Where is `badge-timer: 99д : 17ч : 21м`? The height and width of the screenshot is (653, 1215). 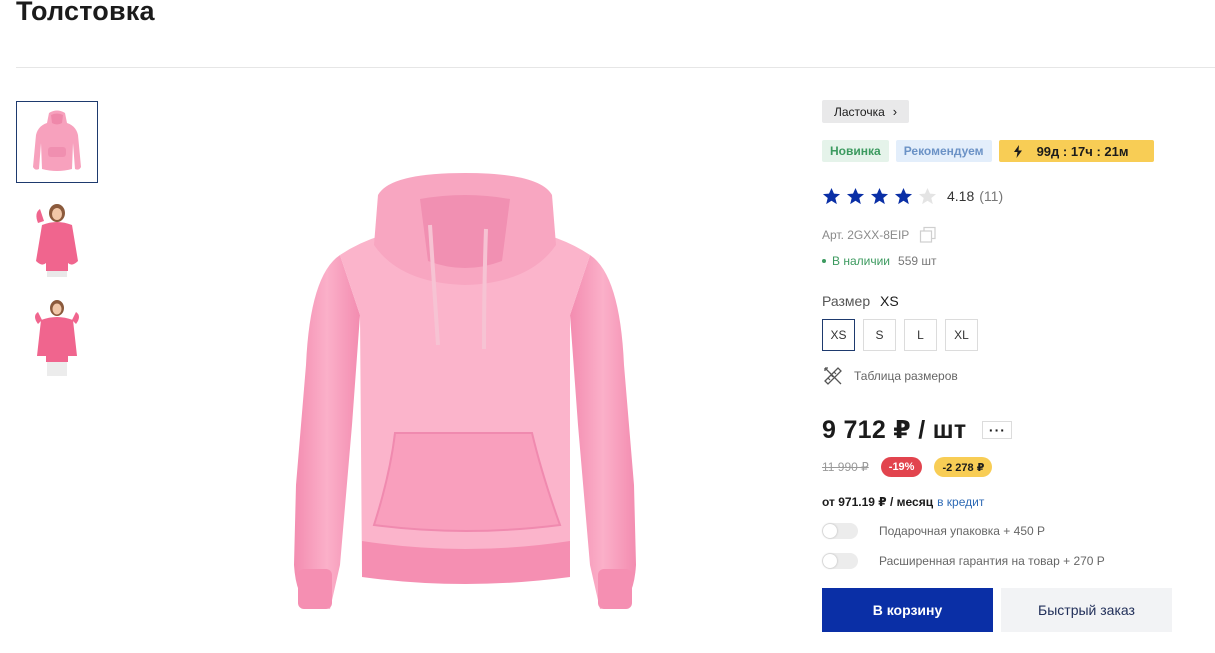
badge-timer: 99д : 17ч : 21м is located at coordinates (1076, 151).